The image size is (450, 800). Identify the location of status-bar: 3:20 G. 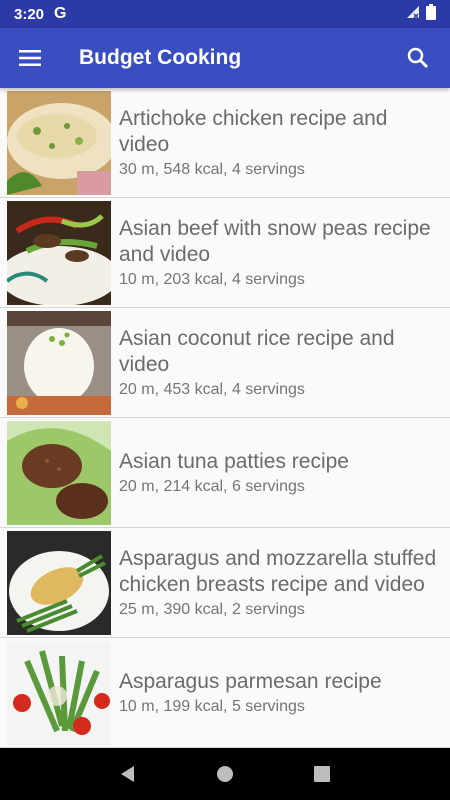
(225, 14).